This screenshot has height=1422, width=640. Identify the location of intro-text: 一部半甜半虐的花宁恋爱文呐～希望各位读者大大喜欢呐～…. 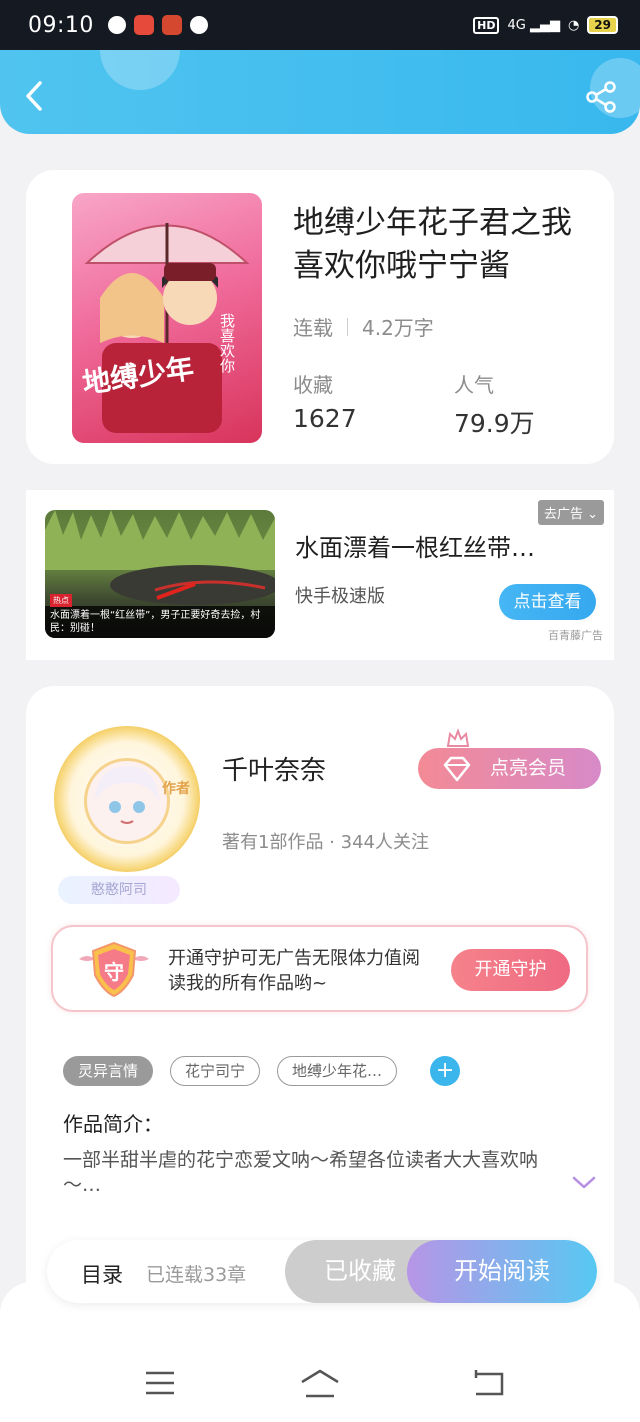
(308, 1173).